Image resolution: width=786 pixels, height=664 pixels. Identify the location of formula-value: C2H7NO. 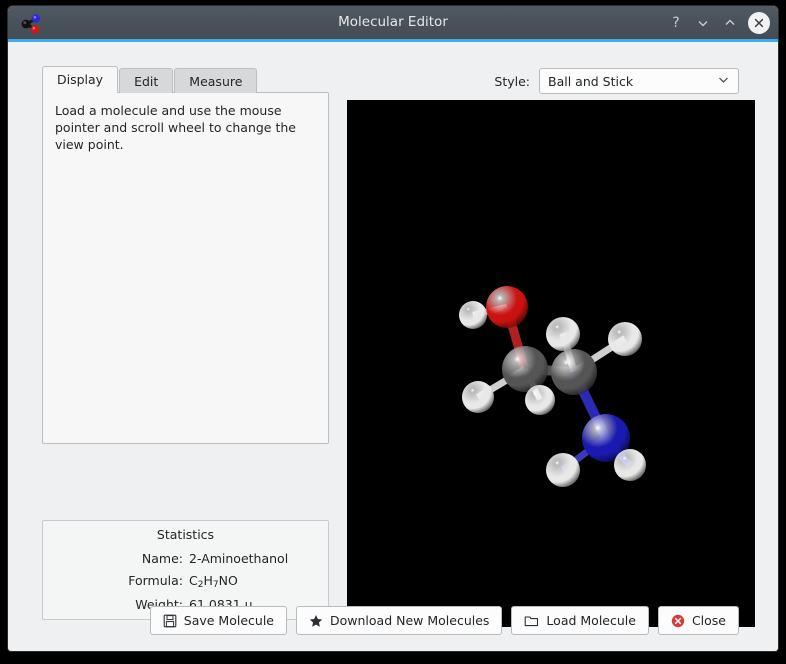
(213, 581).